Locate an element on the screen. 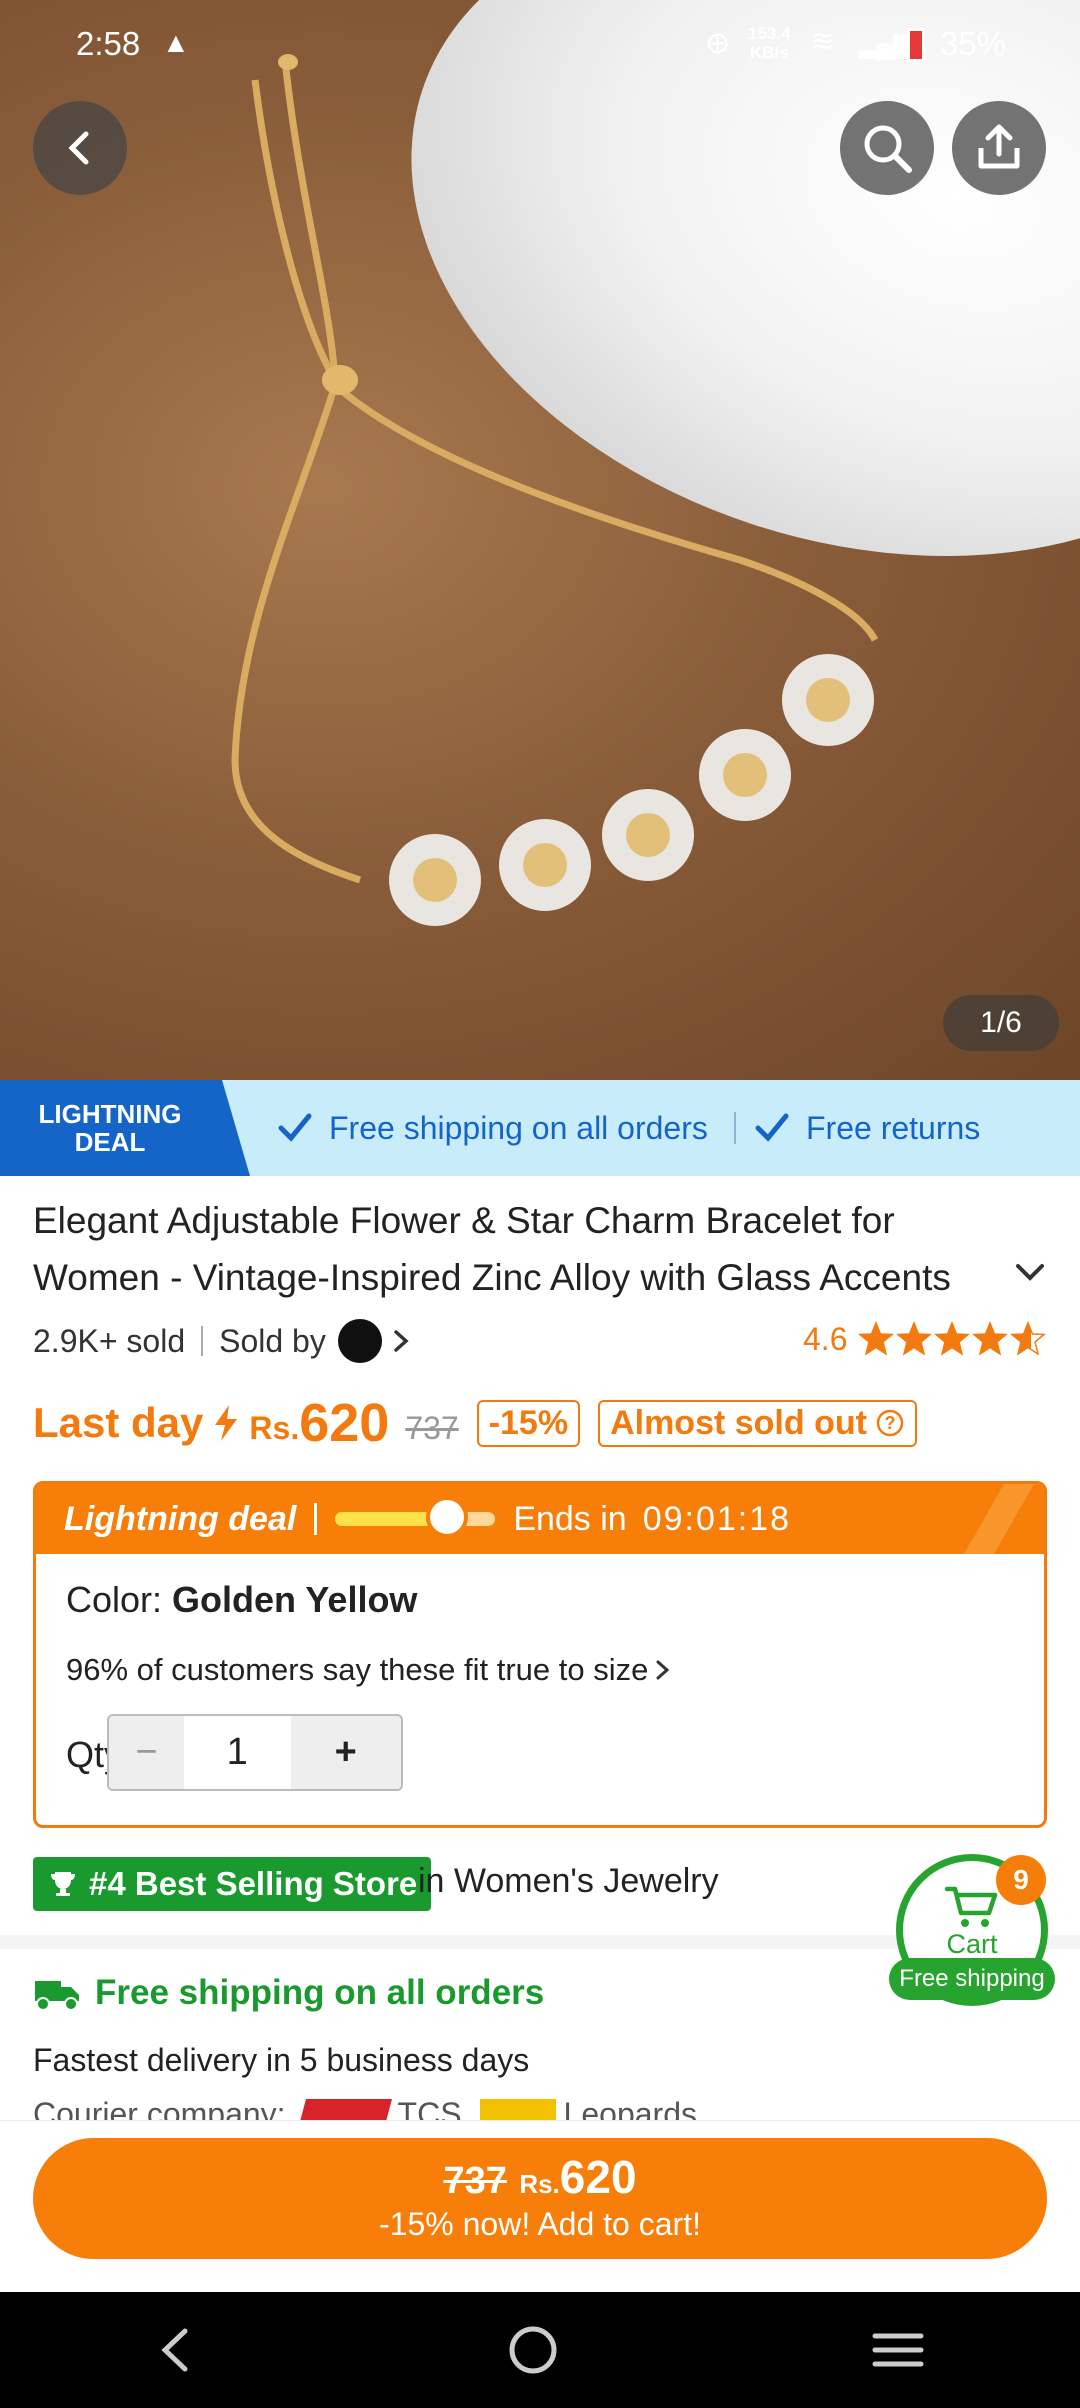 Image resolution: width=1080 pixels, height=2408 pixels. lightning-deal-tag: LIGHTNING DEAL is located at coordinates (125, 1128).